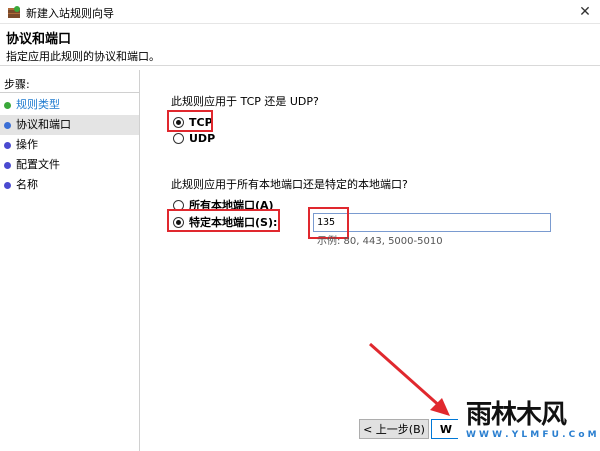 The height and width of the screenshot is (451, 600). I want to click on port-example-text: 示例: 80, 443, 5000-5010, so click(380, 241).